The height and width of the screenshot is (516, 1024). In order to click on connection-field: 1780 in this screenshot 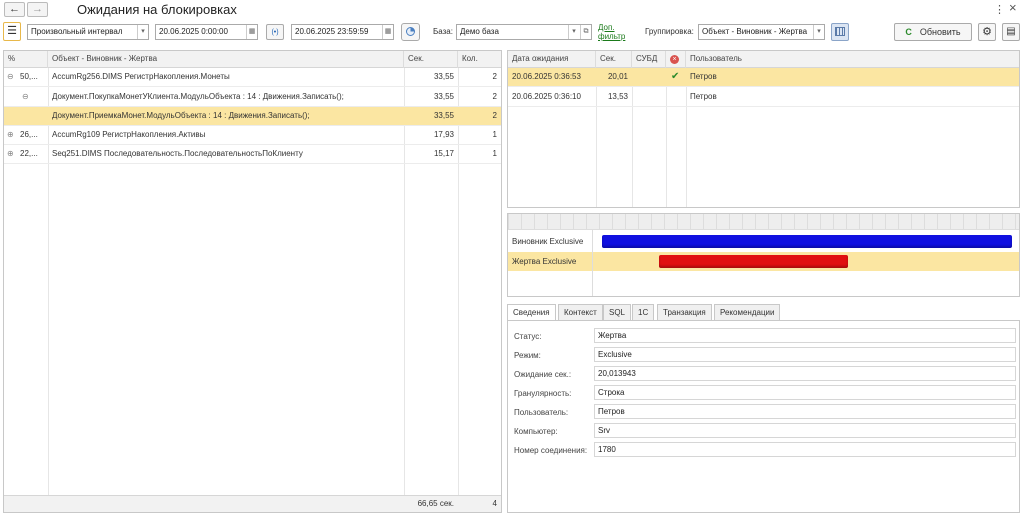, I will do `click(805, 449)`.